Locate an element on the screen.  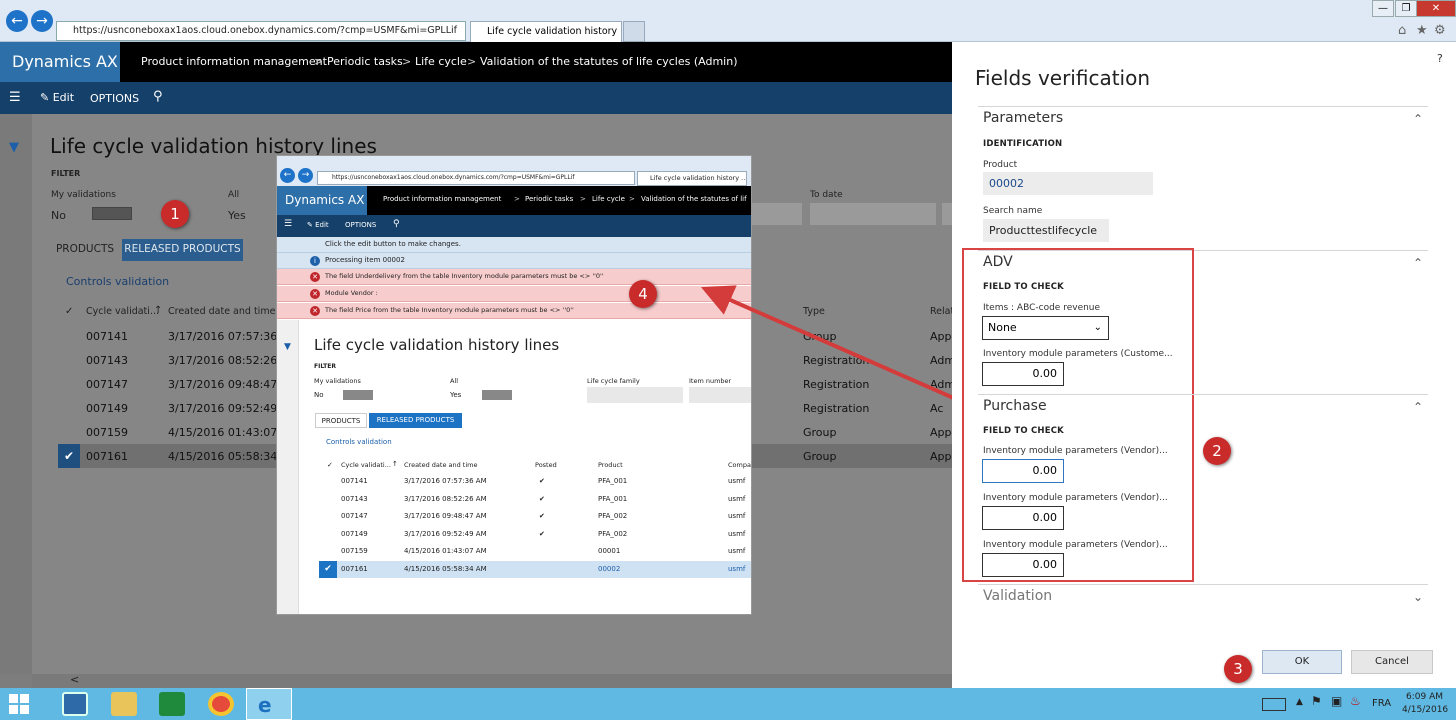
panel-title: Fields verification is located at coordinates (1063, 78).